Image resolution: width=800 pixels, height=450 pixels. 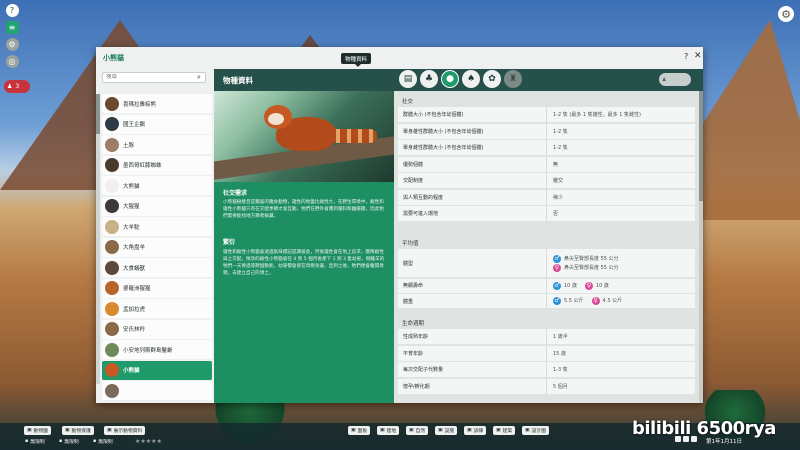 What do you see at coordinates (423, 197) in the screenshot?
I see `stat-label: 與人類互動的程度` at bounding box center [423, 197].